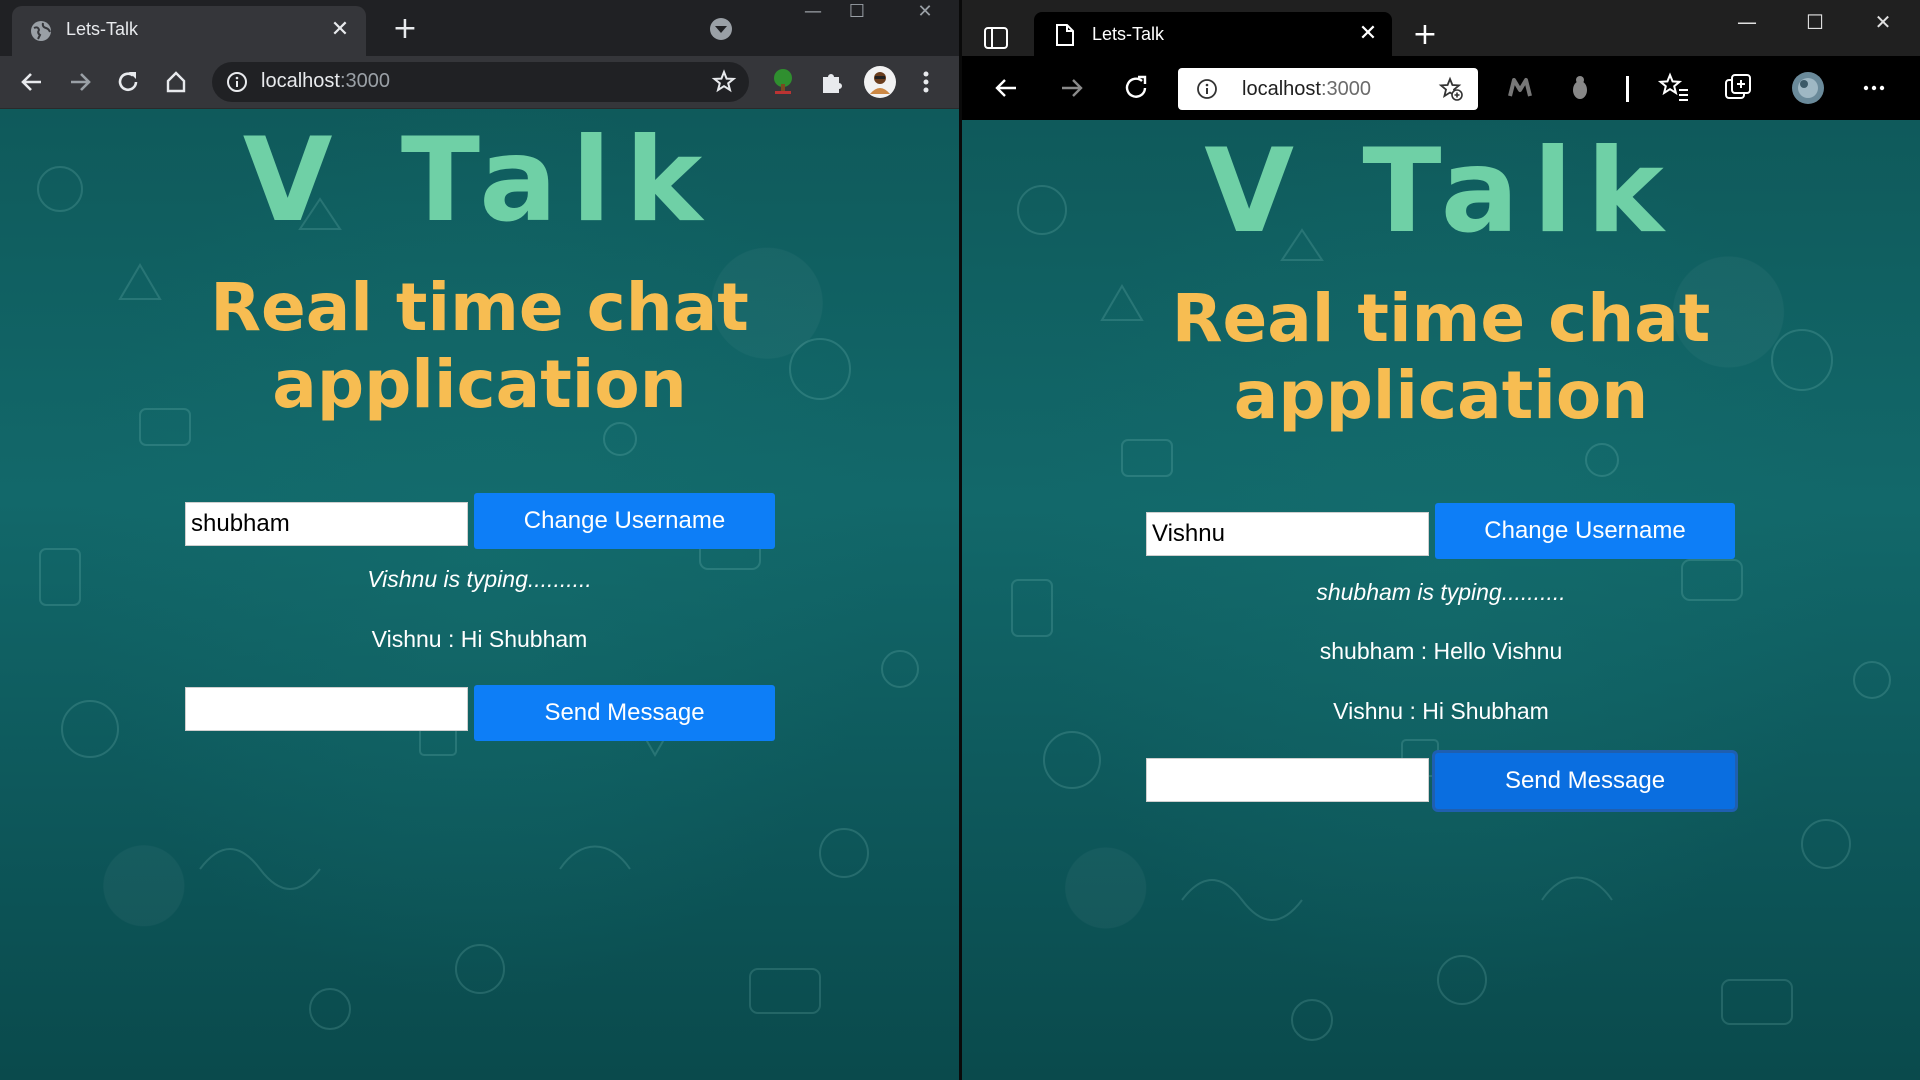 The width and height of the screenshot is (1920, 1080). What do you see at coordinates (1441, 651) in the screenshot?
I see `chat-message: shubham : Hello Vishnu` at bounding box center [1441, 651].